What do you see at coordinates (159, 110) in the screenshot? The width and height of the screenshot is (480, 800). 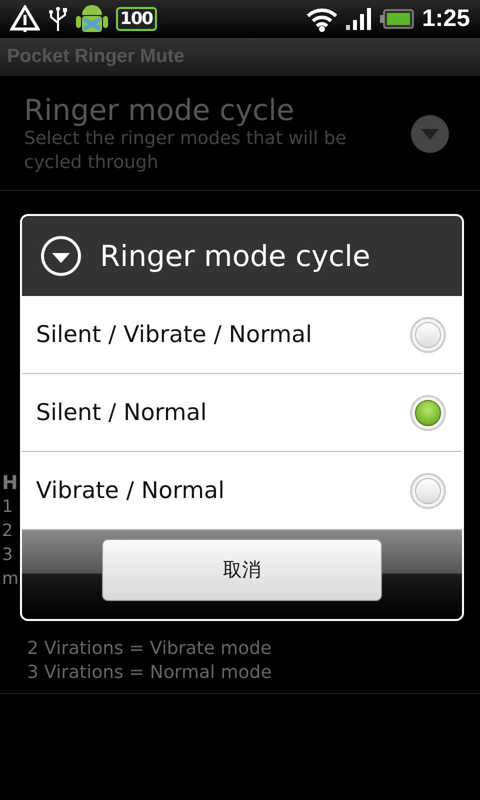 I see `preference-title: Ringer mode cycle` at bounding box center [159, 110].